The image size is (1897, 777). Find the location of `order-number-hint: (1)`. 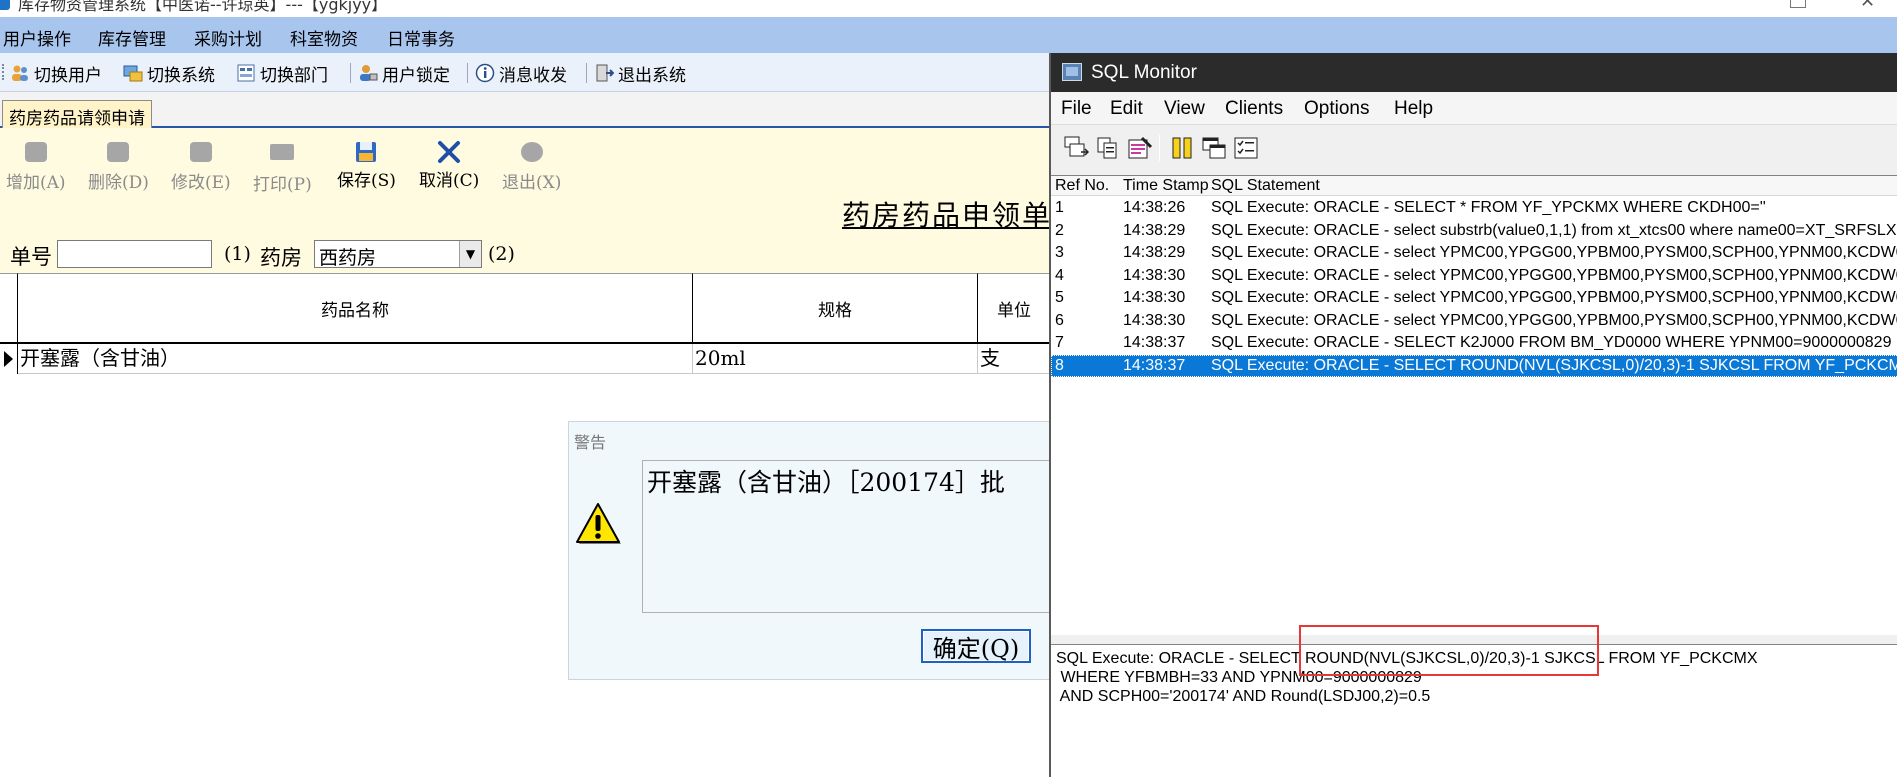

order-number-hint: (1) is located at coordinates (237, 254).